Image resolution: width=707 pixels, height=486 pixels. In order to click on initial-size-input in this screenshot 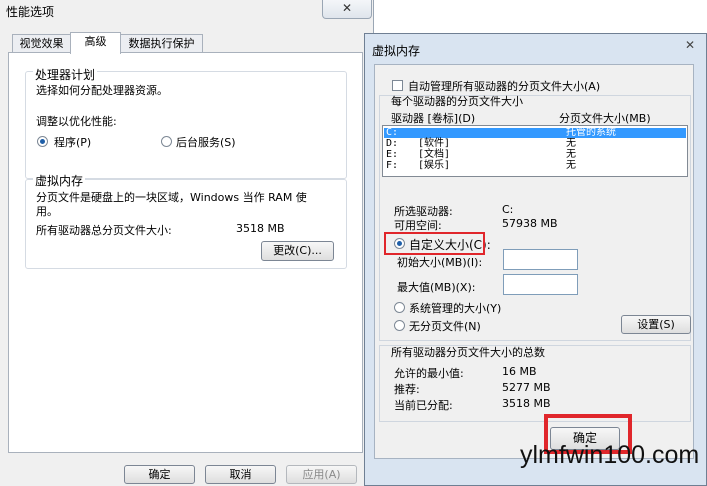, I will do `click(540, 259)`.